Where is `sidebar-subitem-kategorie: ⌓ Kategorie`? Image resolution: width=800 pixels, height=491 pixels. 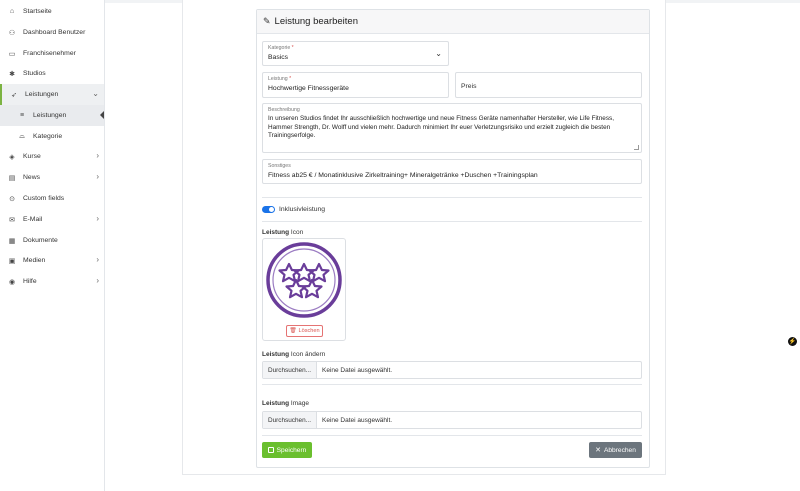 sidebar-subitem-kategorie: ⌓ Kategorie is located at coordinates (52, 136).